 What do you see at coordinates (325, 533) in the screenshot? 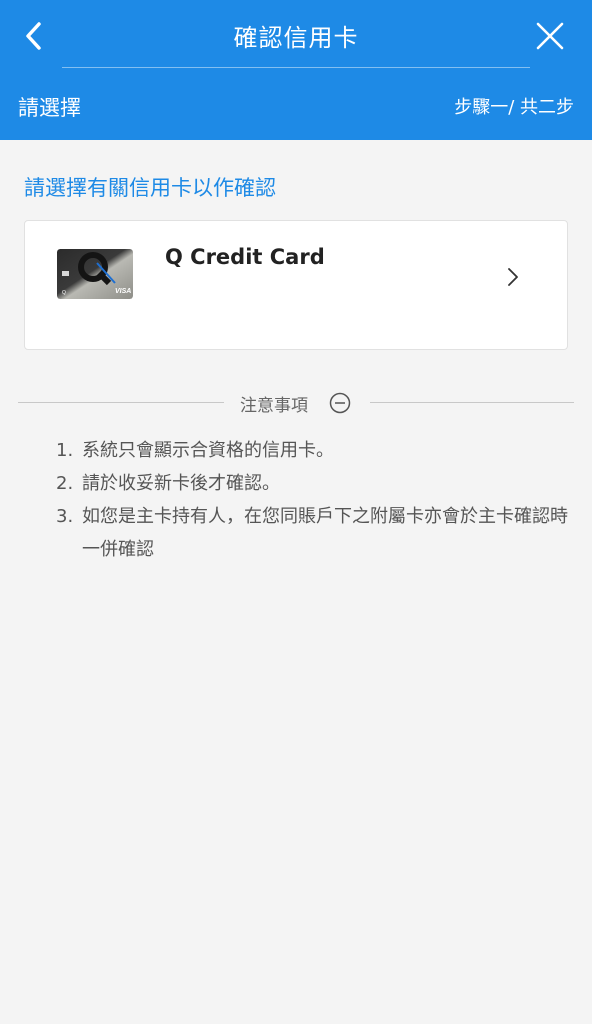
I see `list-text: 如您是主卡持有人，在您同賬戶下之附屬卡亦會於主卡確認時一併確認` at bounding box center [325, 533].